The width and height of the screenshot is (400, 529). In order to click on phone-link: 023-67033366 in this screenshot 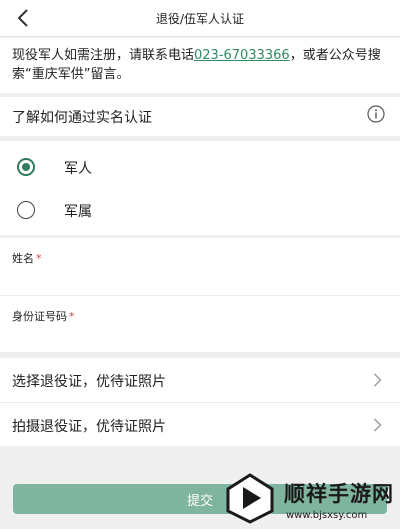, I will do `click(242, 55)`.